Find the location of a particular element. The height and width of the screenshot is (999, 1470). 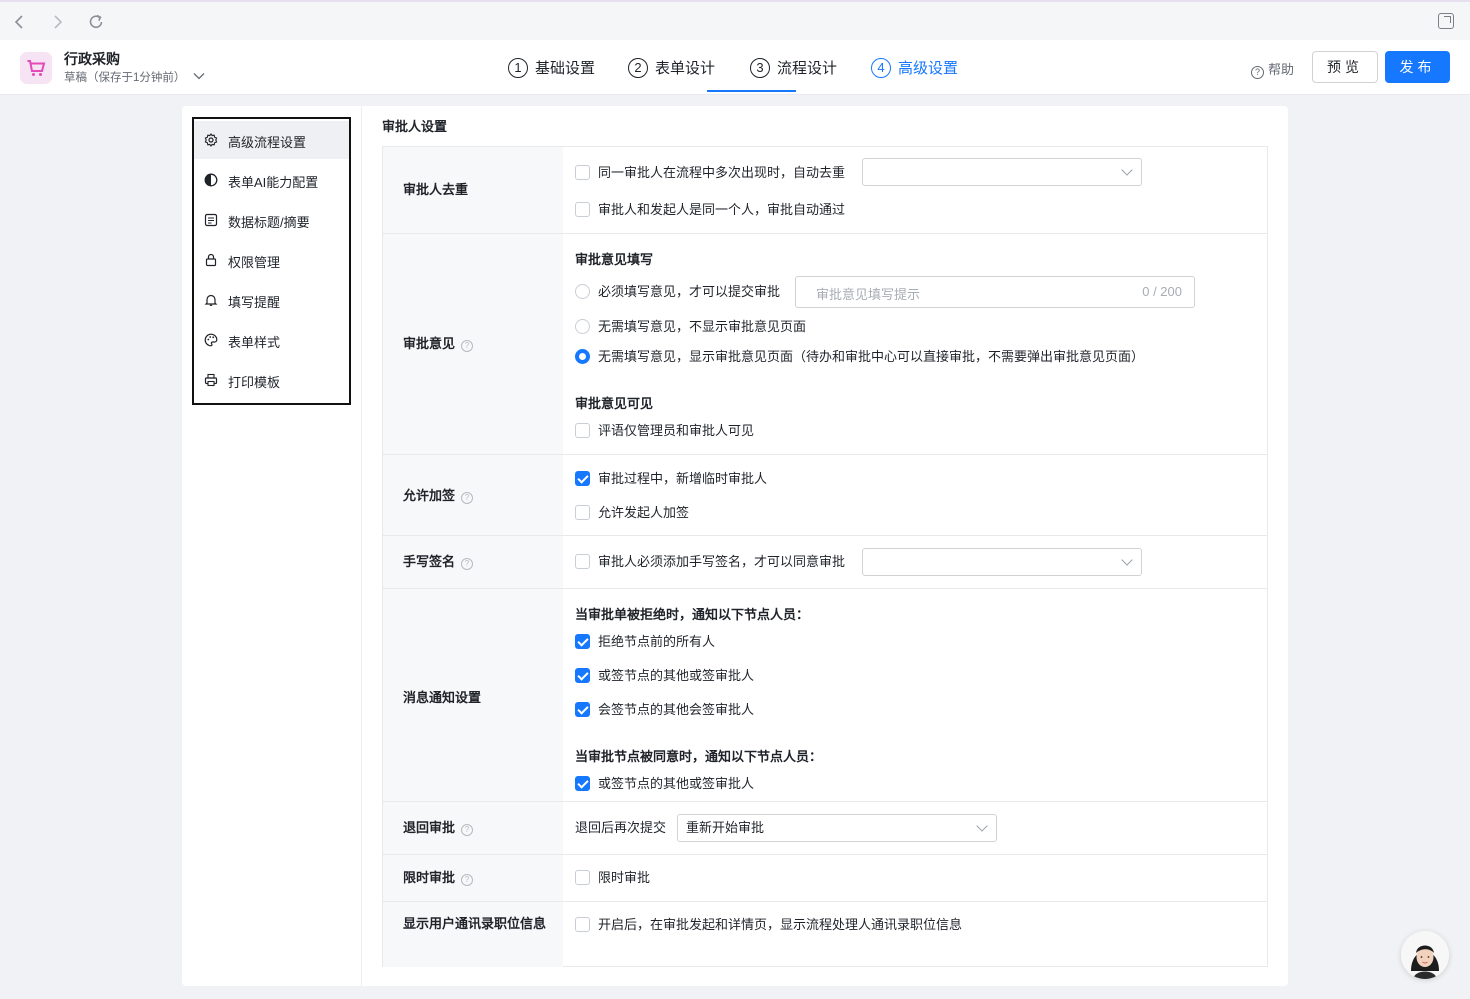

step-label: 基础设置 is located at coordinates (565, 68).